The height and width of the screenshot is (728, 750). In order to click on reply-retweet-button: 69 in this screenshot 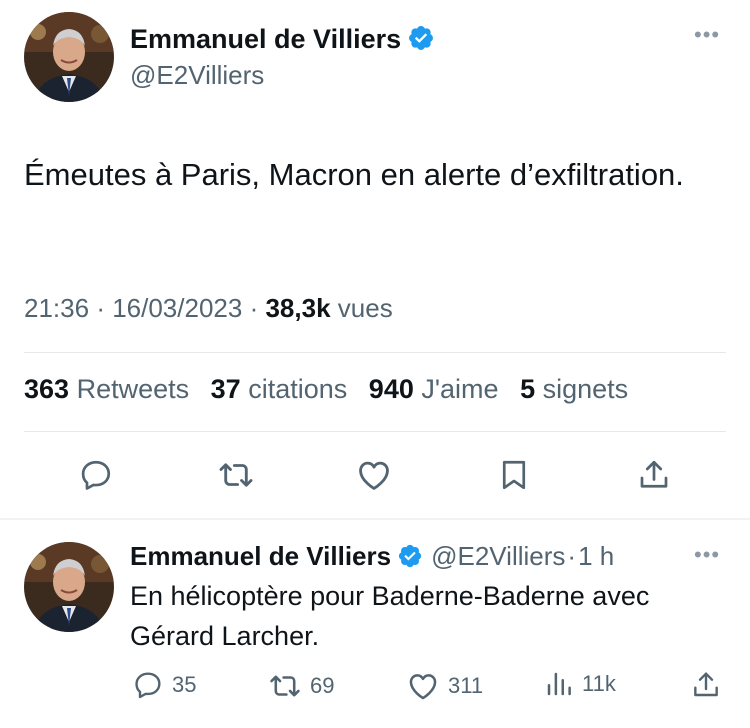, I will do `click(301, 686)`.